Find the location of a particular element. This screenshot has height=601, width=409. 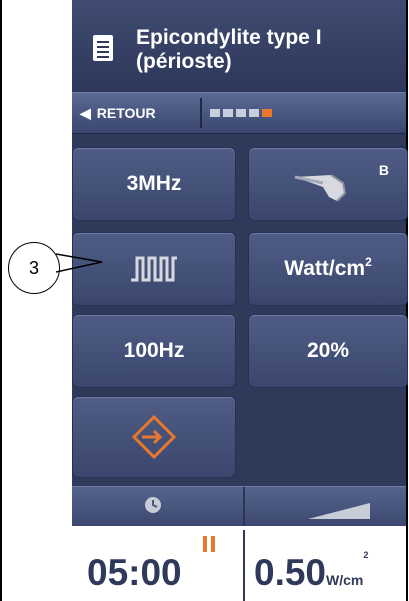

enter-button is located at coordinates (154, 437).